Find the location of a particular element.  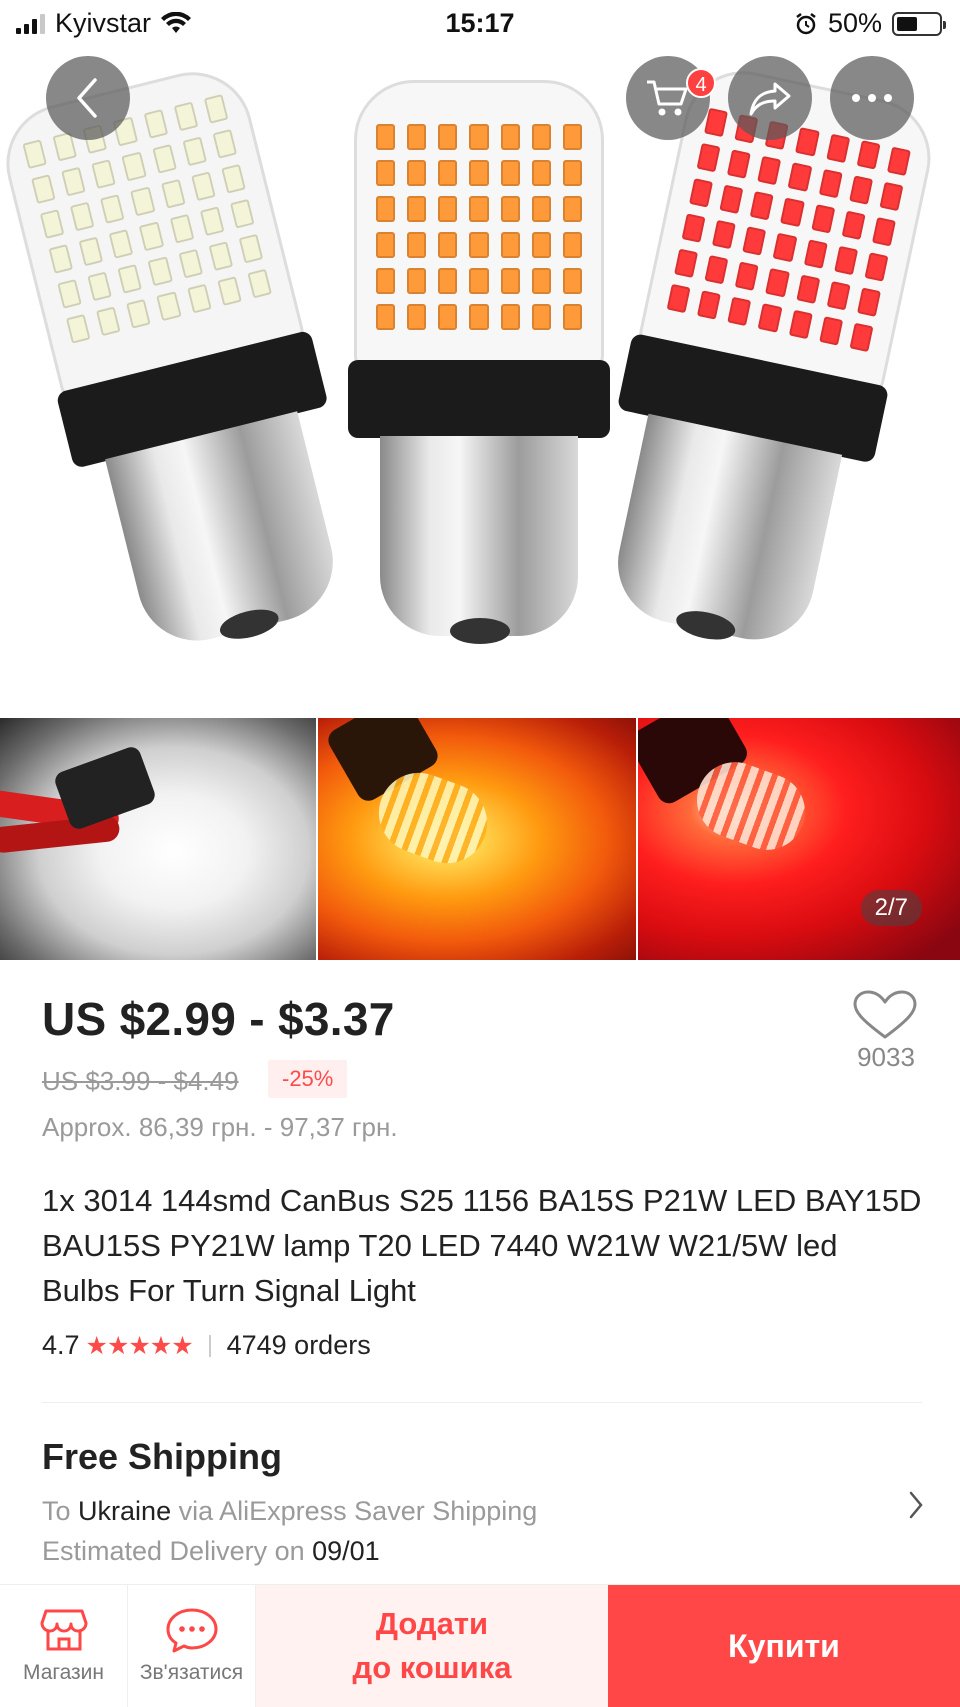

thumbnail-amber is located at coordinates (477, 839).